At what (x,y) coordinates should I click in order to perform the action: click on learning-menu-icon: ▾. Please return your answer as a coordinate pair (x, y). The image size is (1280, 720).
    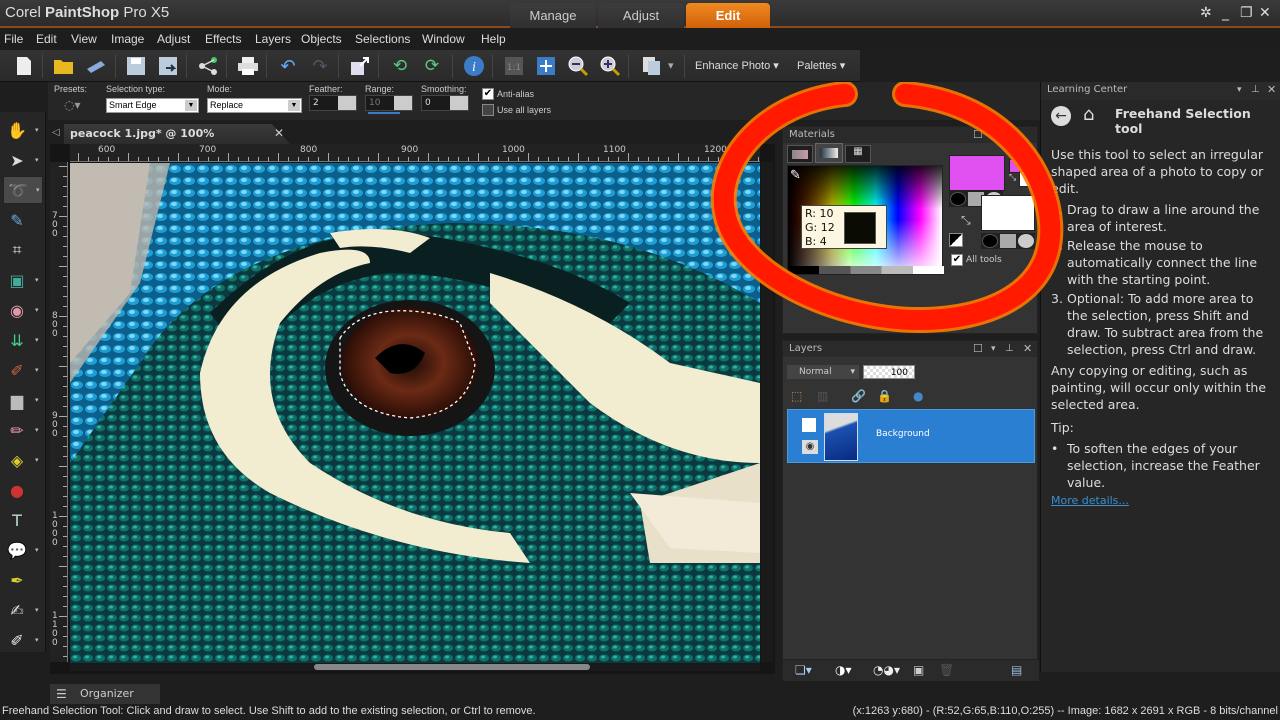
    Looking at the image, I should click on (1239, 90).